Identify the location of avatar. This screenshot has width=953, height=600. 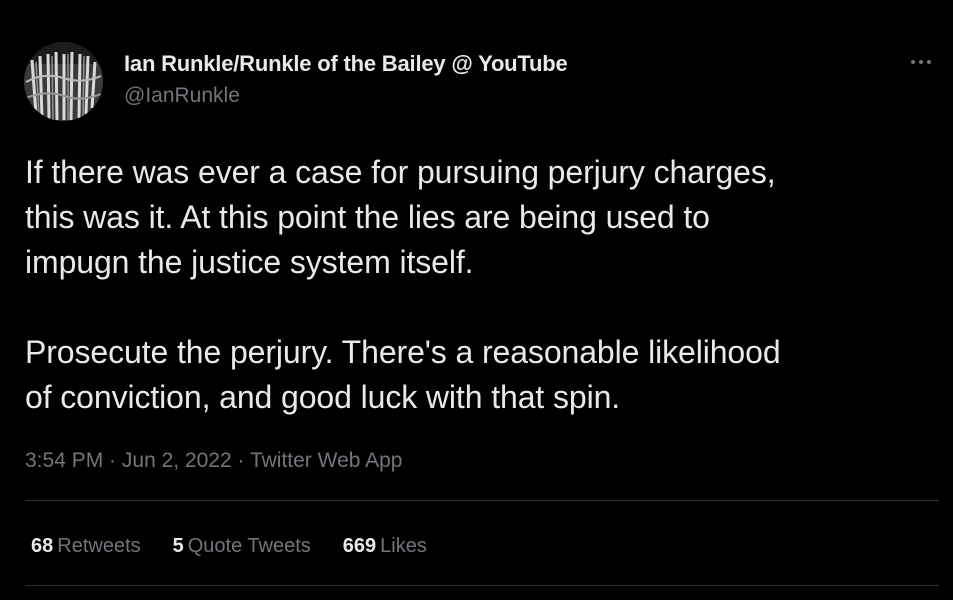
(63, 81).